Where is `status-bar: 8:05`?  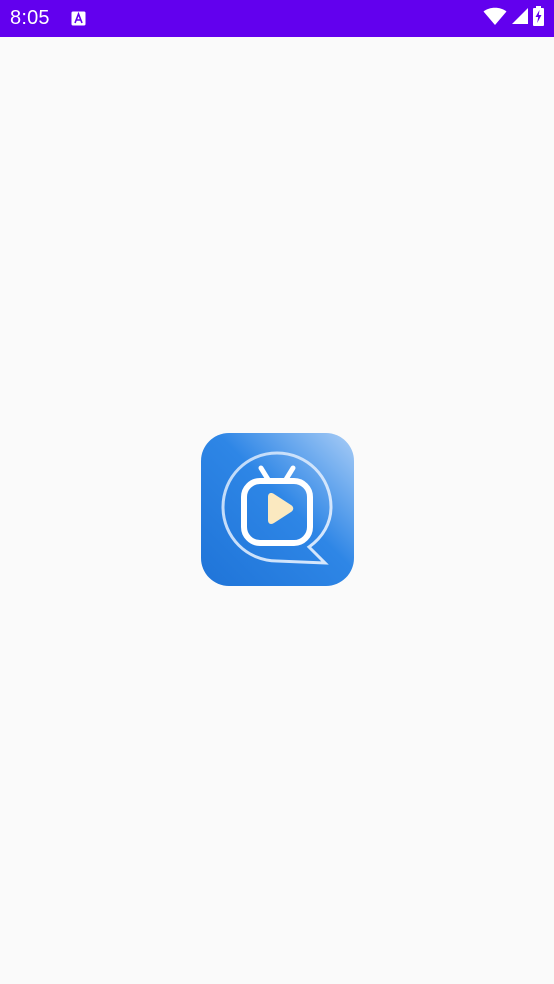
status-bar: 8:05 is located at coordinates (277, 18).